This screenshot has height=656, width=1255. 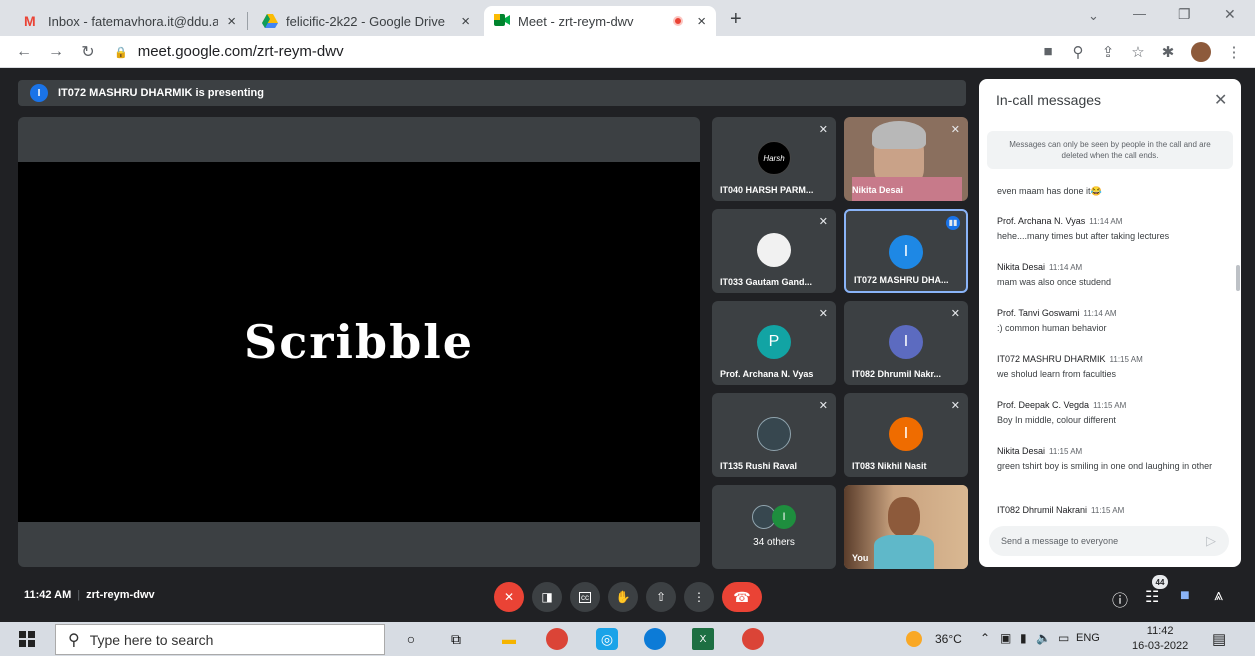 What do you see at coordinates (899, 135) in the screenshot?
I see `participant-video` at bounding box center [899, 135].